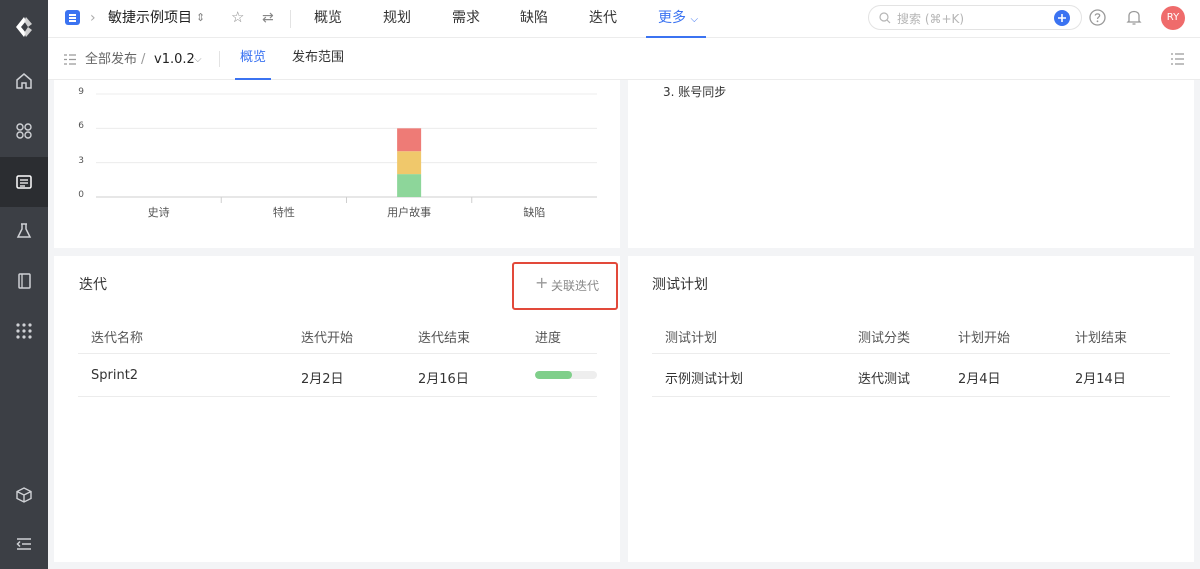 The height and width of the screenshot is (569, 1200). Describe the element at coordinates (444, 336) in the screenshot. I see `column-header: 迭代结束` at that location.